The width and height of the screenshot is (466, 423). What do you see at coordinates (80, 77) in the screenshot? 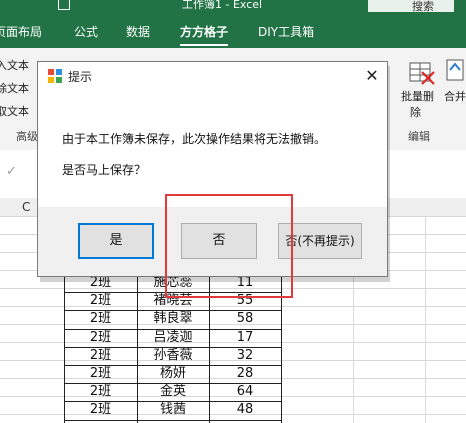
I see `dialog-title: 提示` at bounding box center [80, 77].